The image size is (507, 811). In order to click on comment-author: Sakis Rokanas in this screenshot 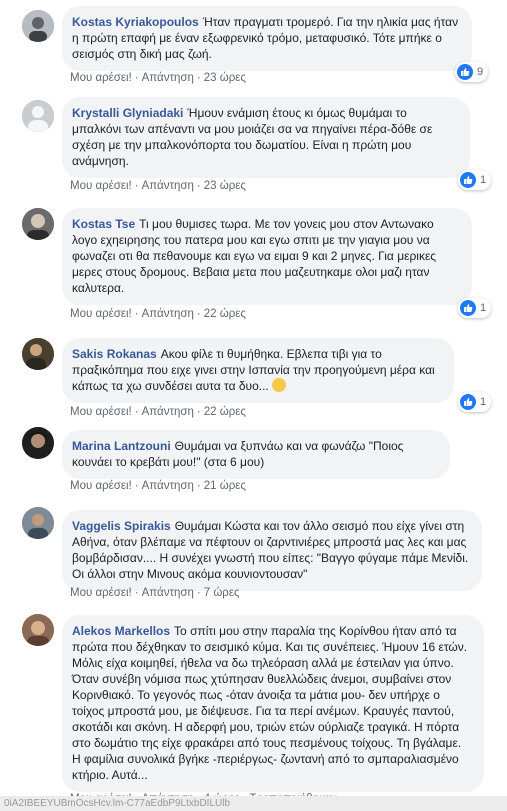, I will do `click(114, 354)`.